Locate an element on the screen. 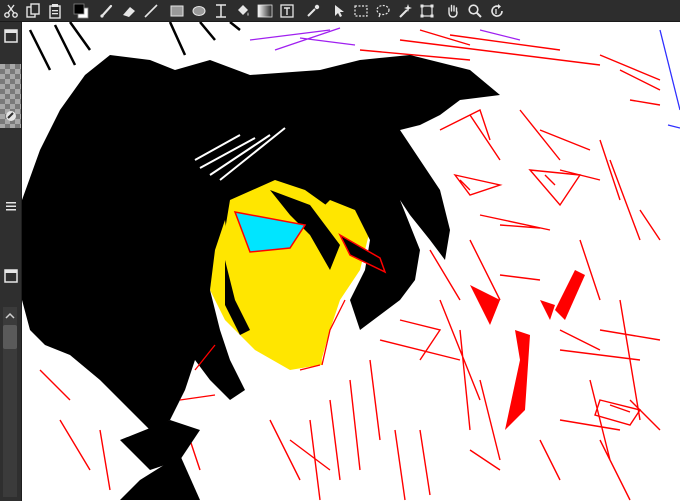  side-panel is located at coordinates (11, 261).